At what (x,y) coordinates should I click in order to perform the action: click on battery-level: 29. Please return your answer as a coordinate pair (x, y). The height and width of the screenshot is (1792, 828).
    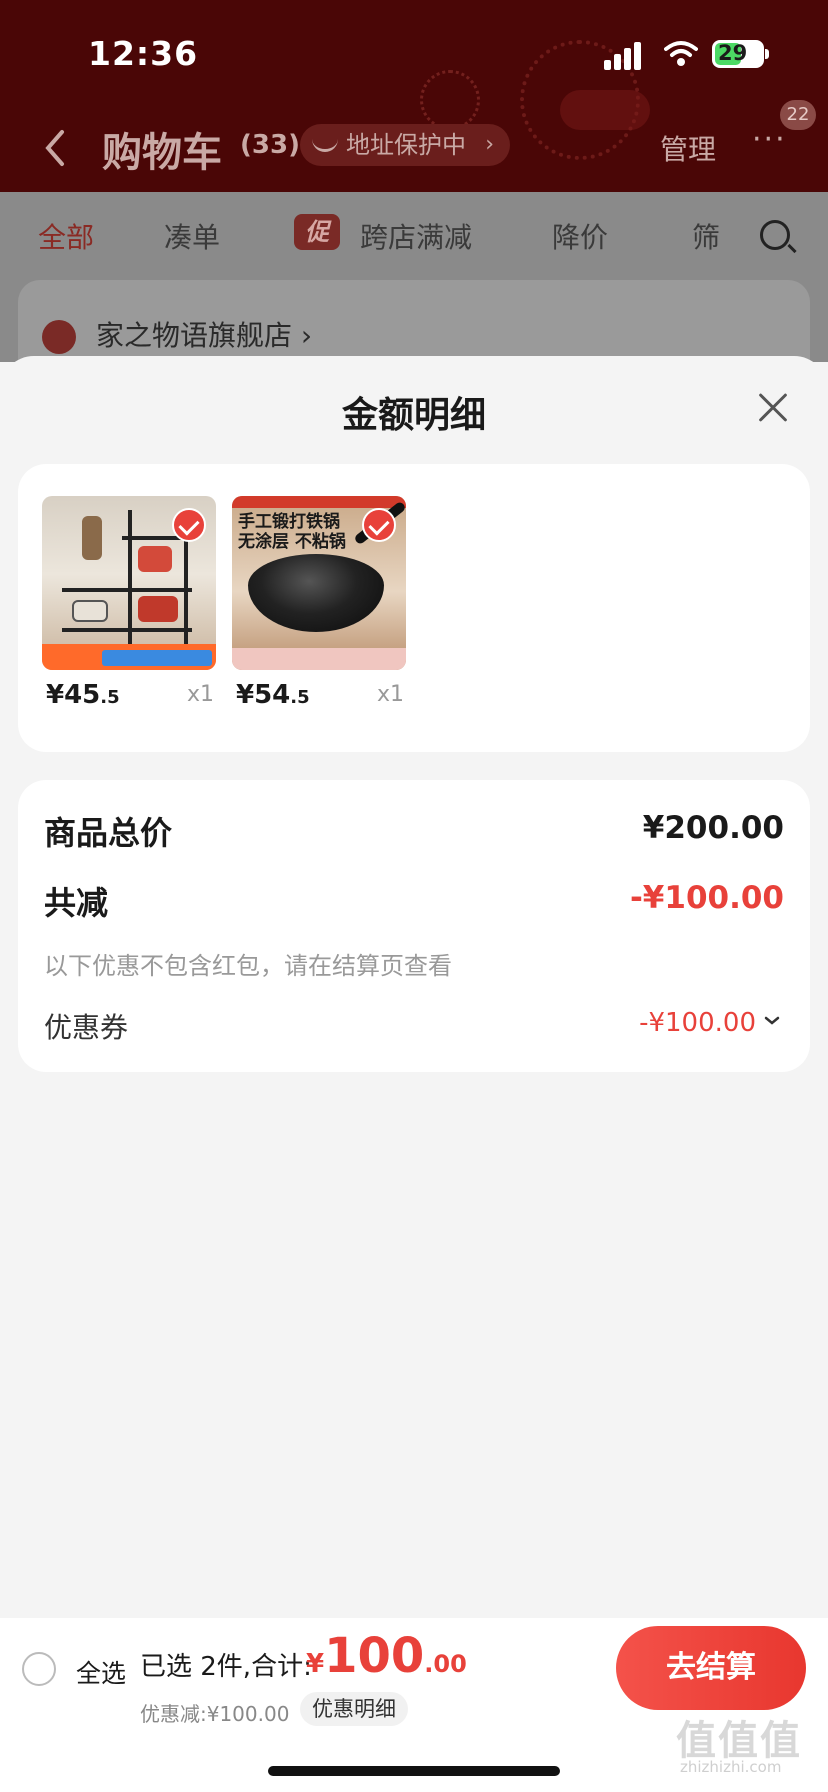
    Looking at the image, I should click on (733, 53).